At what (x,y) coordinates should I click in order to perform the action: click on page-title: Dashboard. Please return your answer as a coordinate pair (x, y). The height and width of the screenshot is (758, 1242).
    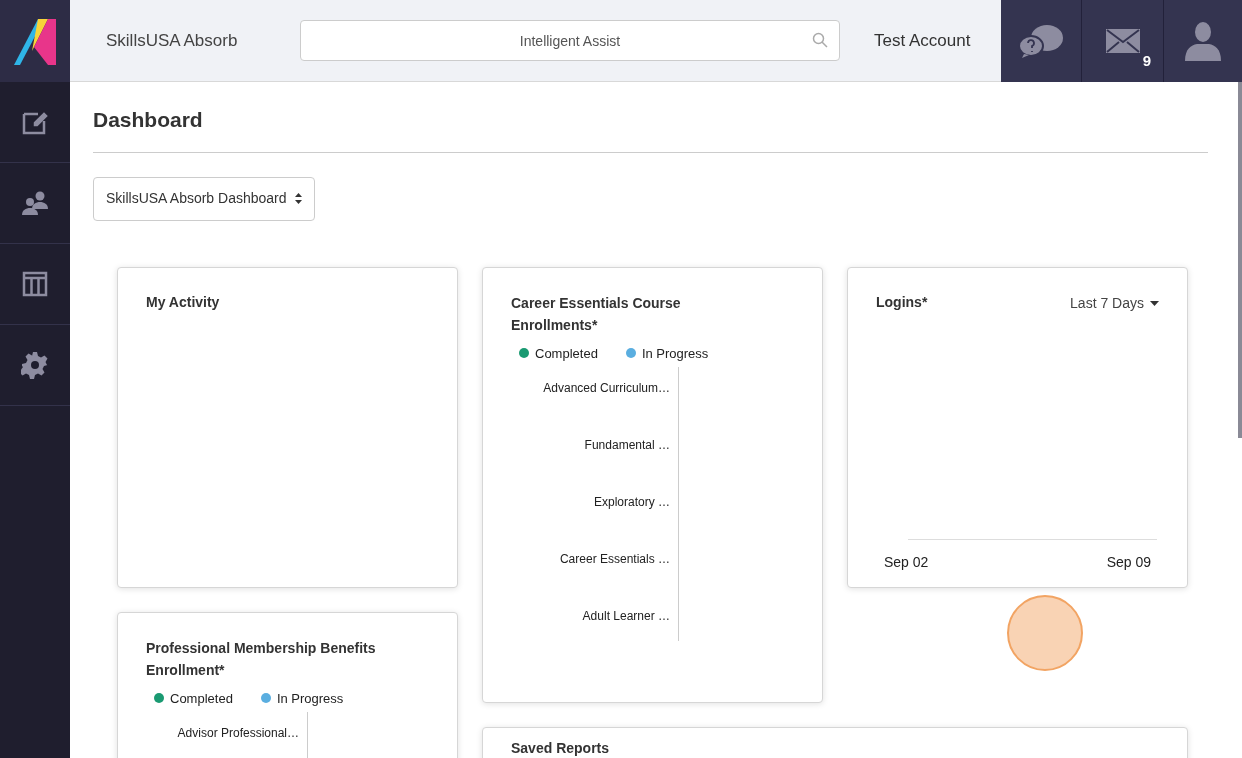
    Looking at the image, I should click on (148, 120).